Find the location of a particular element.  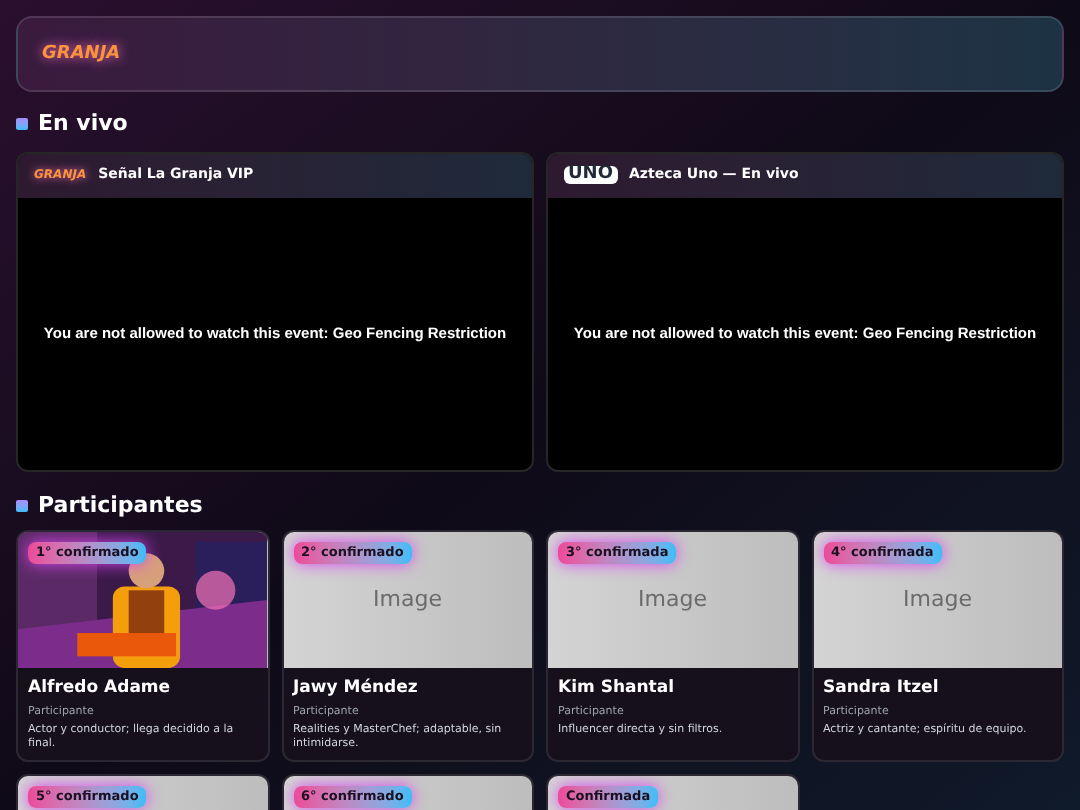

section-title: En vivo is located at coordinates (83, 124).